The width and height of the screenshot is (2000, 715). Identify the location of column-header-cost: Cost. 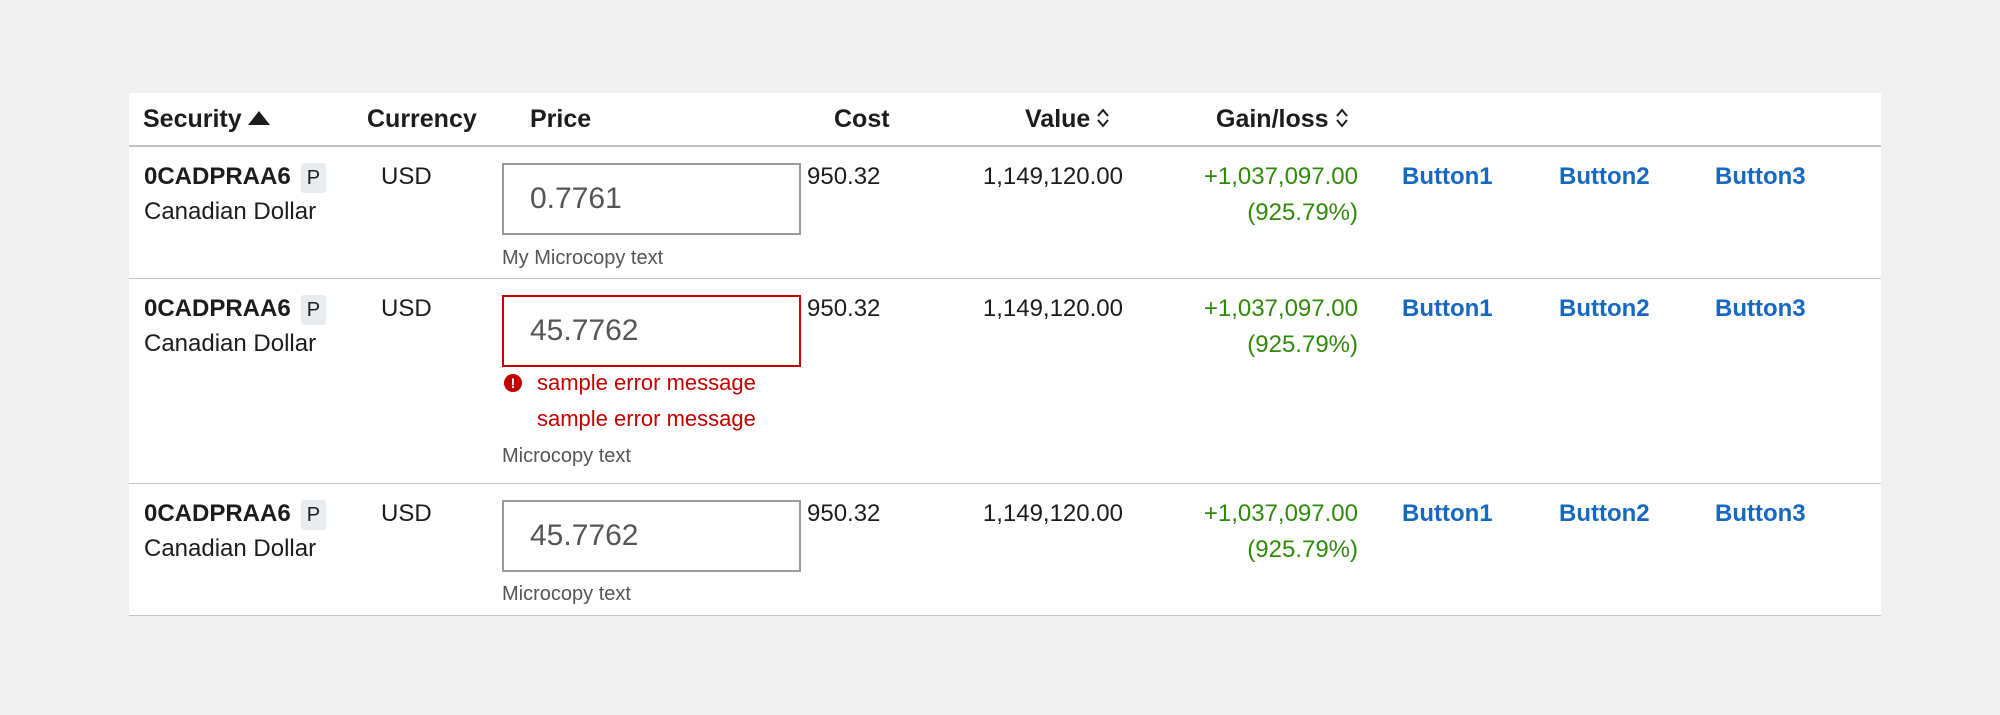
(862, 119).